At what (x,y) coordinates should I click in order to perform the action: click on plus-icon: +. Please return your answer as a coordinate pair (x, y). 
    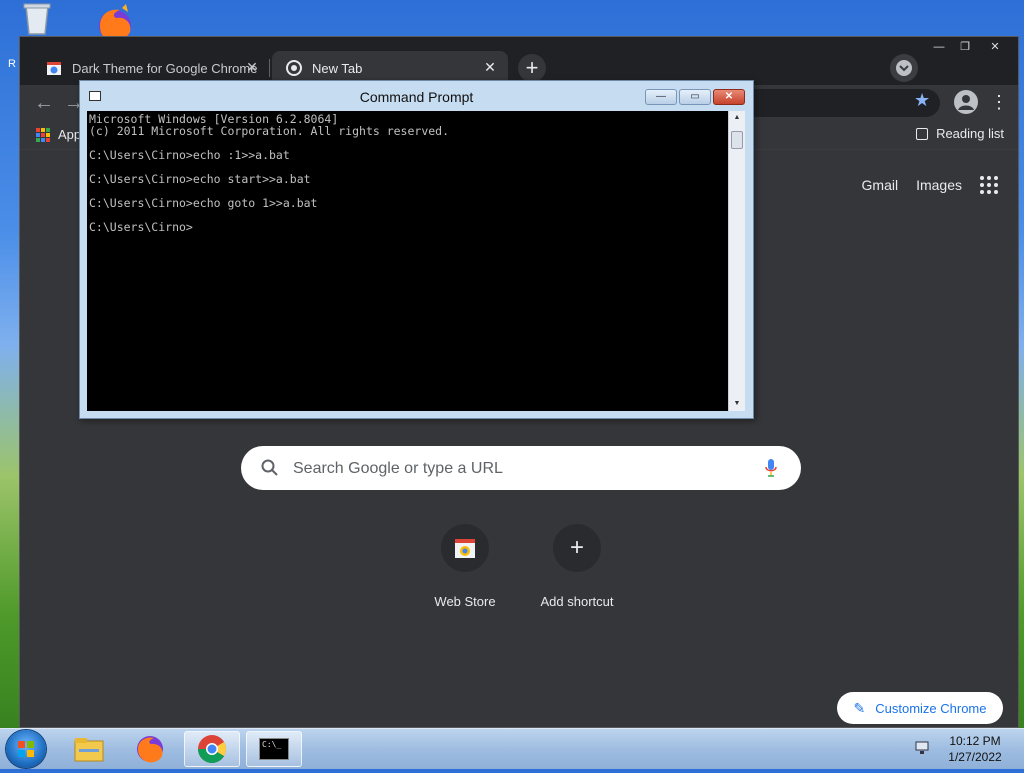
    Looking at the image, I should click on (576, 547).